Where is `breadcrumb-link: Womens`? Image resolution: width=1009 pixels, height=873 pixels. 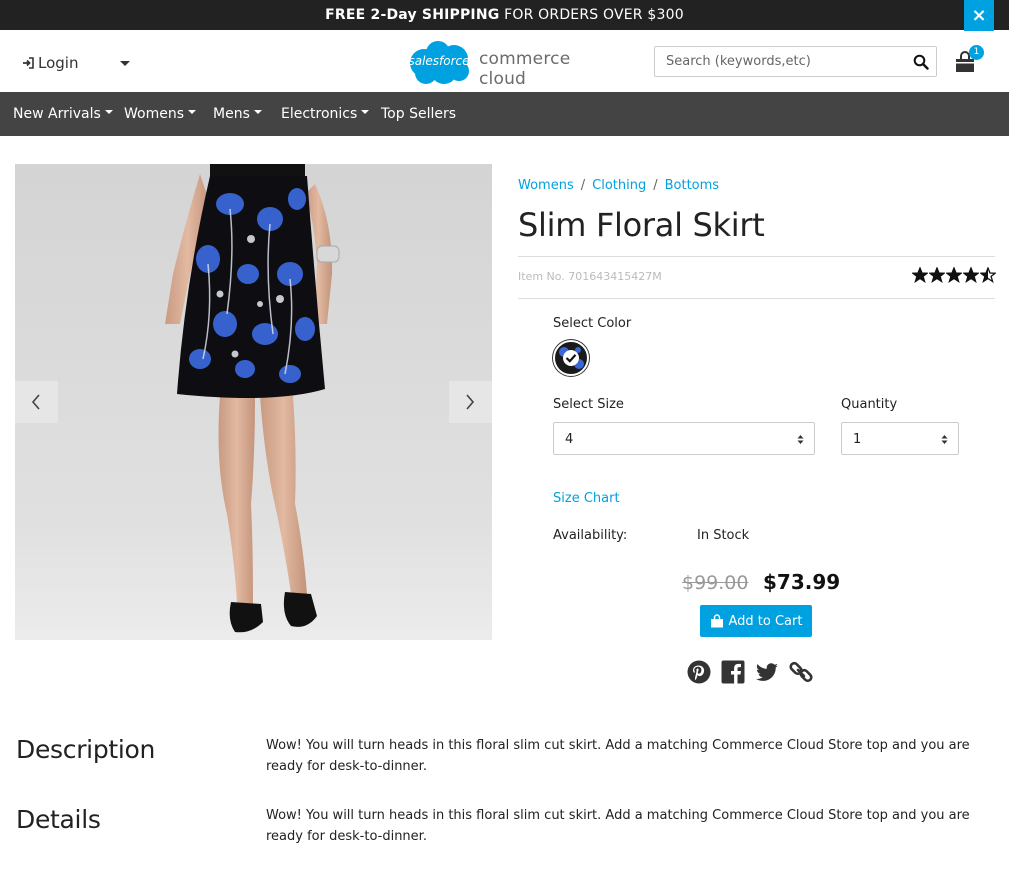
breadcrumb-link: Womens is located at coordinates (546, 185).